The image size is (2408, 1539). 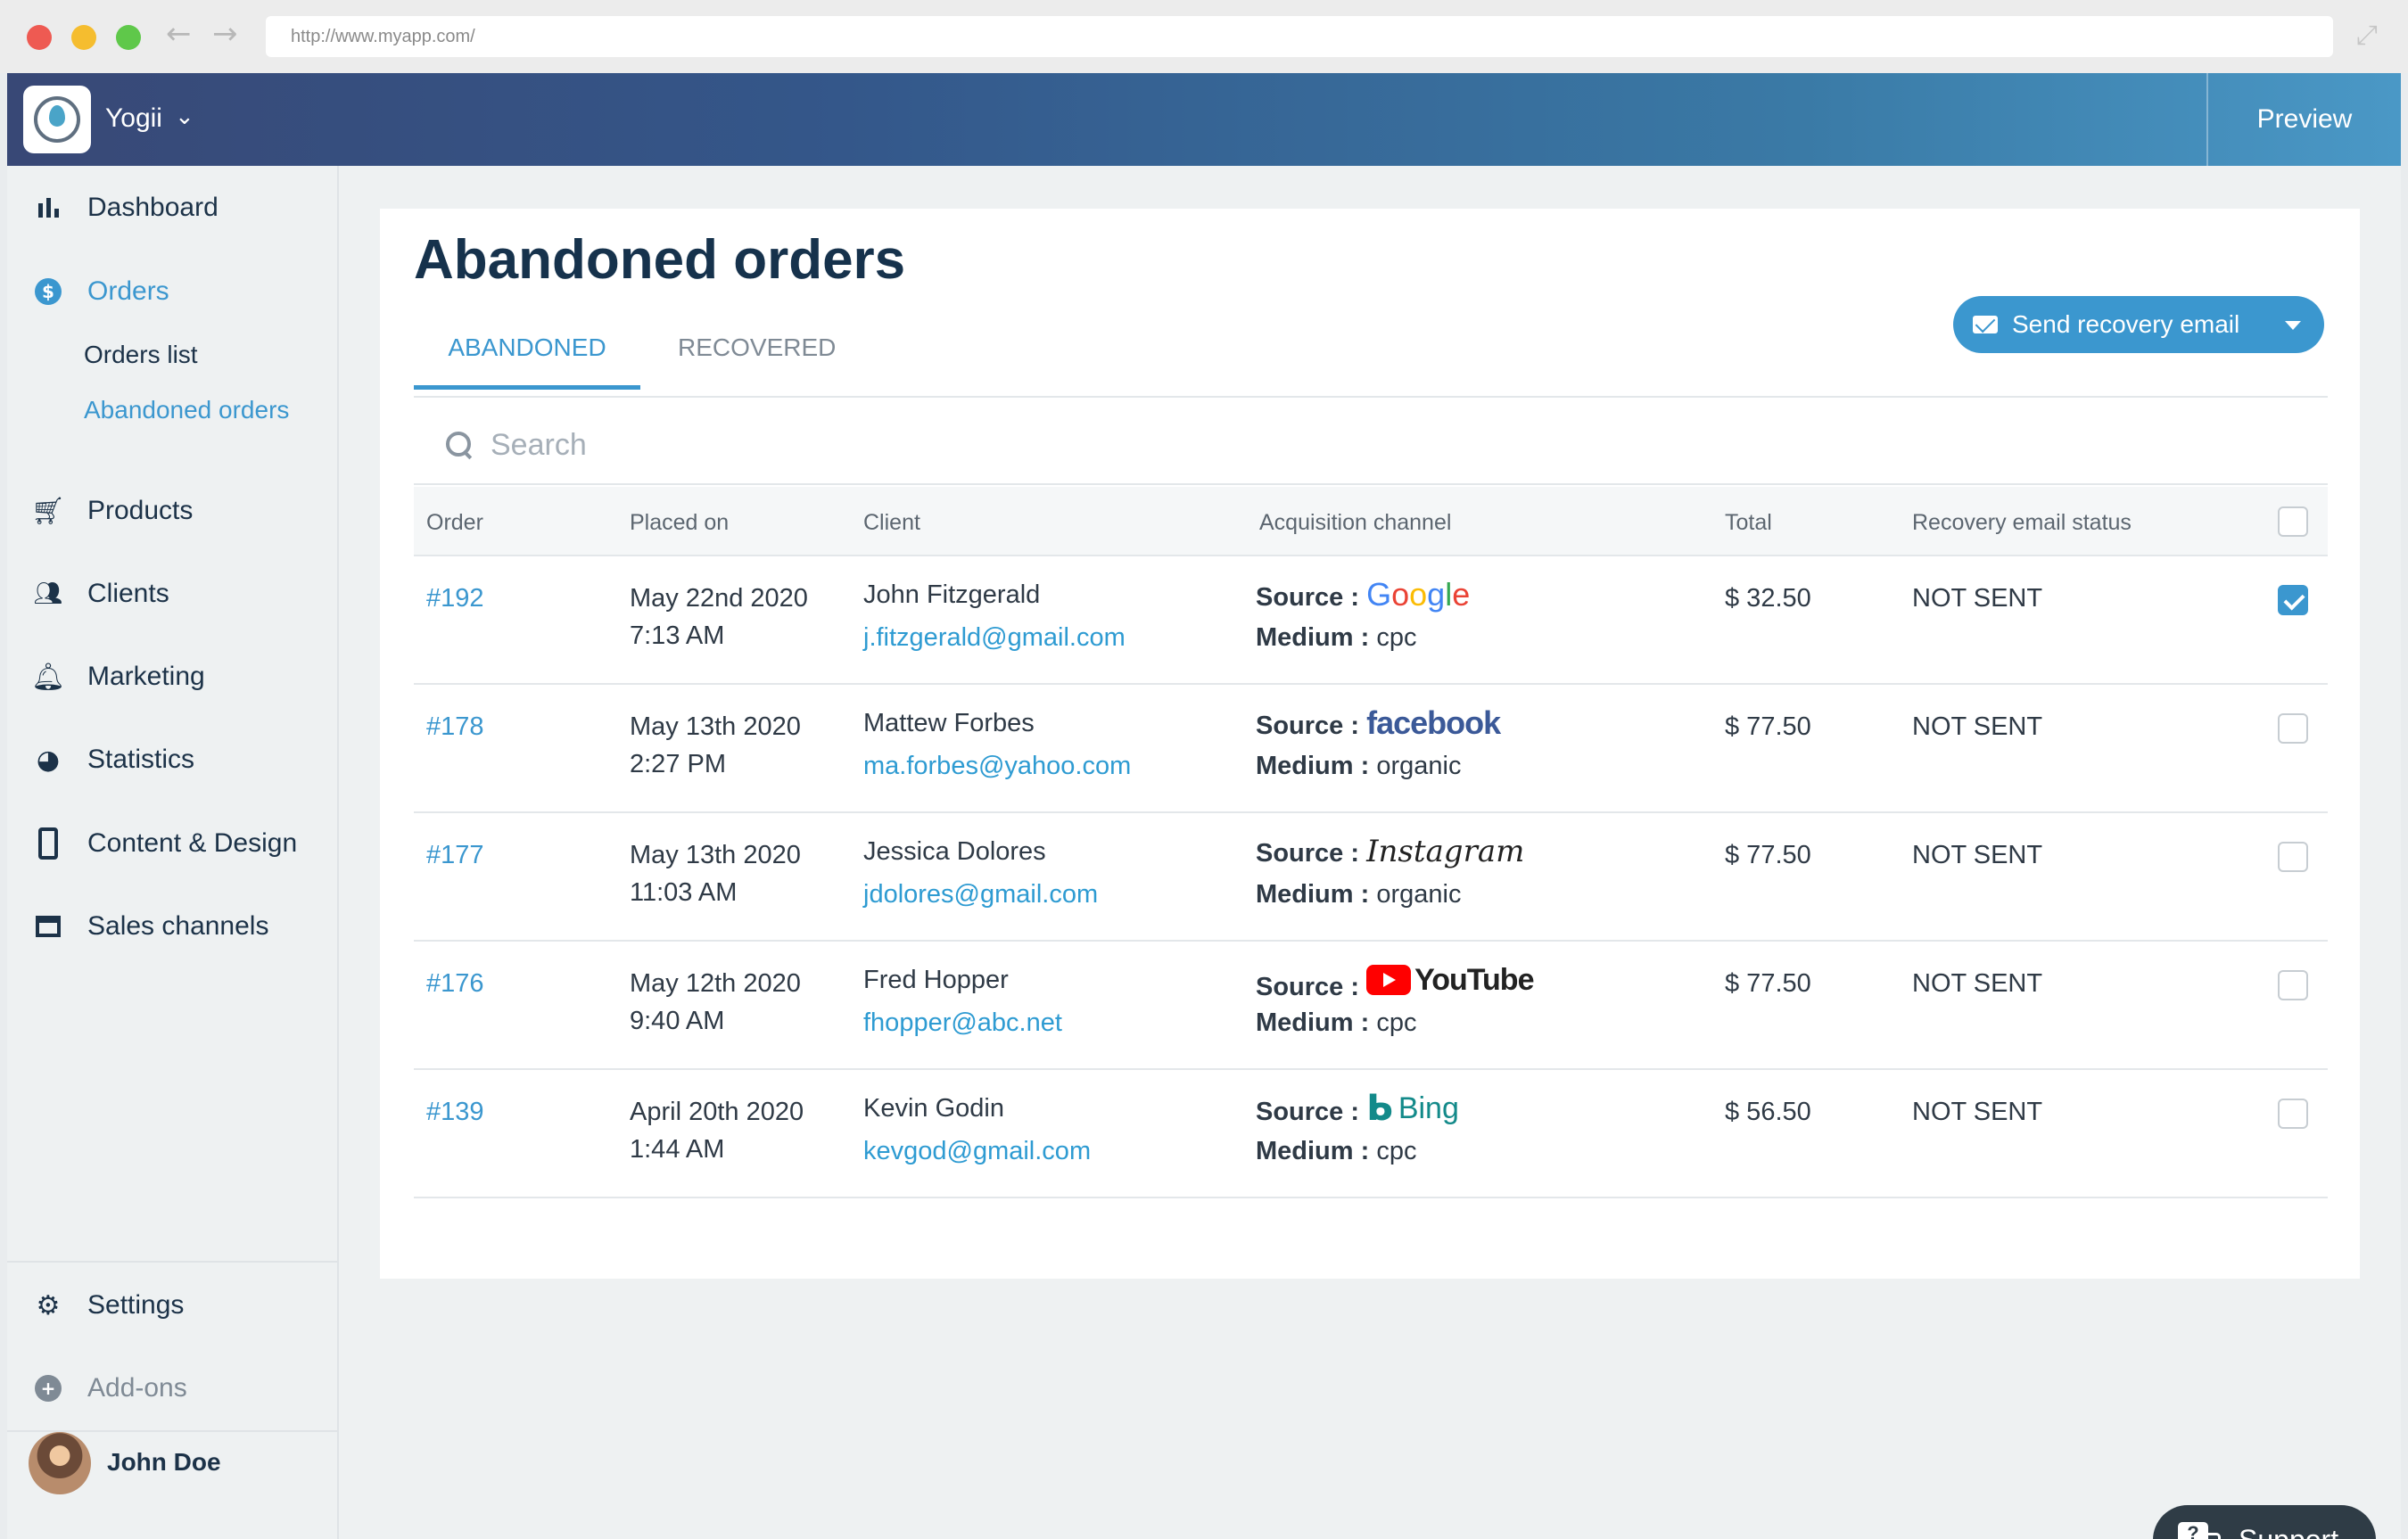 I want to click on bing-logo: ᖯ Bing, so click(x=1412, y=1108).